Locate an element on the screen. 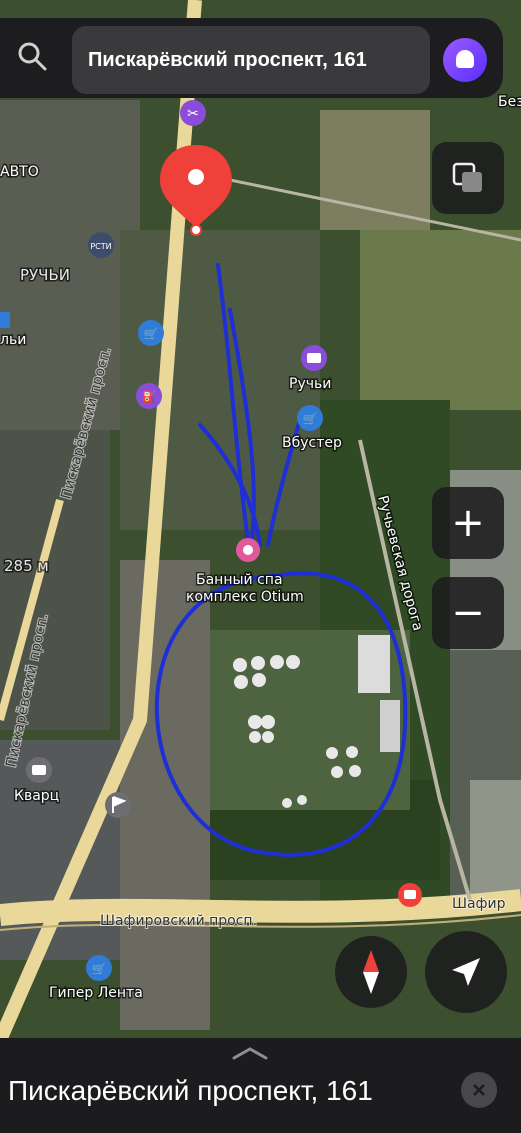 The image size is (521, 1133). zoom-in-button: + is located at coordinates (468, 523).